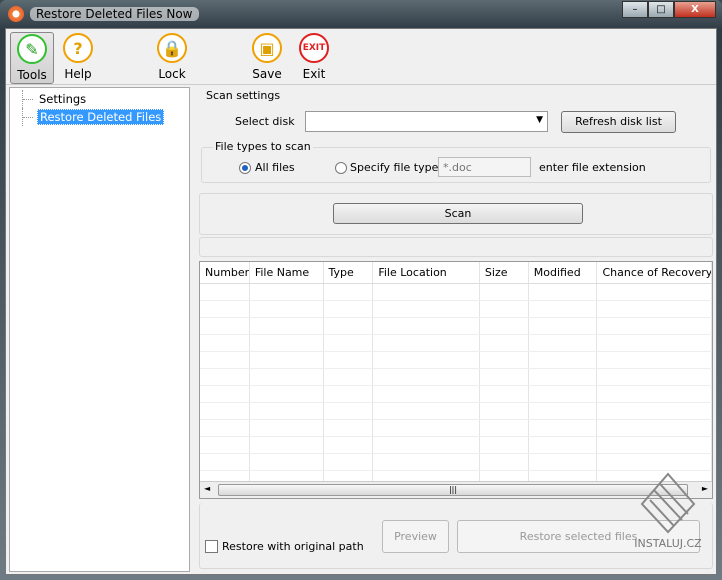 The image size is (722, 580). Describe the element at coordinates (618, 122) in the screenshot. I see `refresh-disk-list-button: Refresh disk list` at that location.